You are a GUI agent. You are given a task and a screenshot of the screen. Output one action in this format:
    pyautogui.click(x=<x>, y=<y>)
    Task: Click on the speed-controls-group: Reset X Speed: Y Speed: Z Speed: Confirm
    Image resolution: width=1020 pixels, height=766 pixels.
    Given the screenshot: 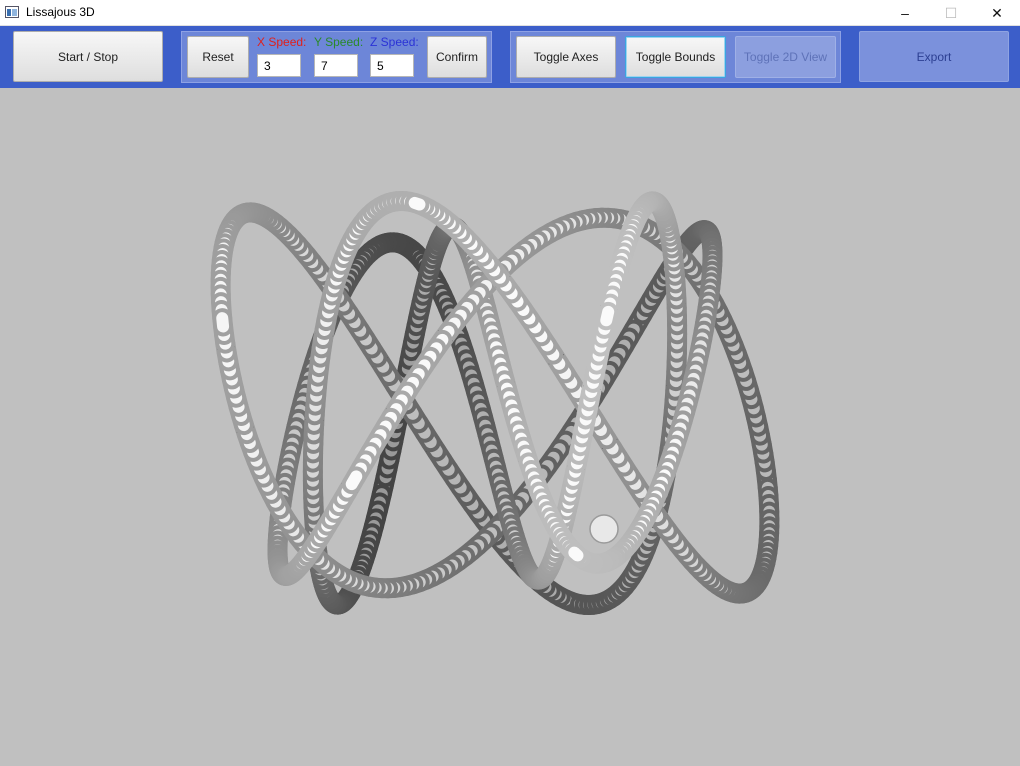 What is the action you would take?
    pyautogui.click(x=336, y=57)
    